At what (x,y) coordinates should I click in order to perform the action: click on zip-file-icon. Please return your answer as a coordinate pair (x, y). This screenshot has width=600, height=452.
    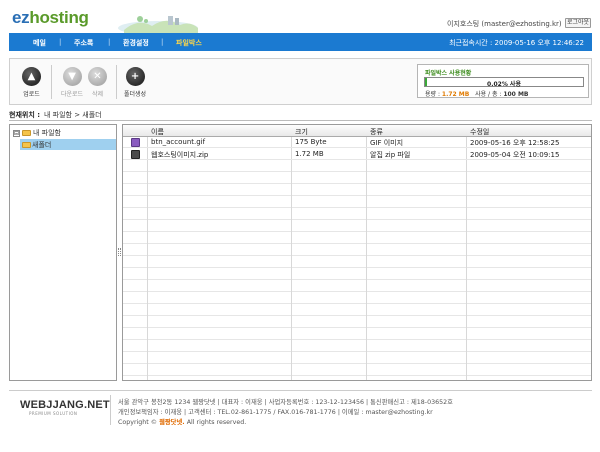
    Looking at the image, I should click on (135, 154).